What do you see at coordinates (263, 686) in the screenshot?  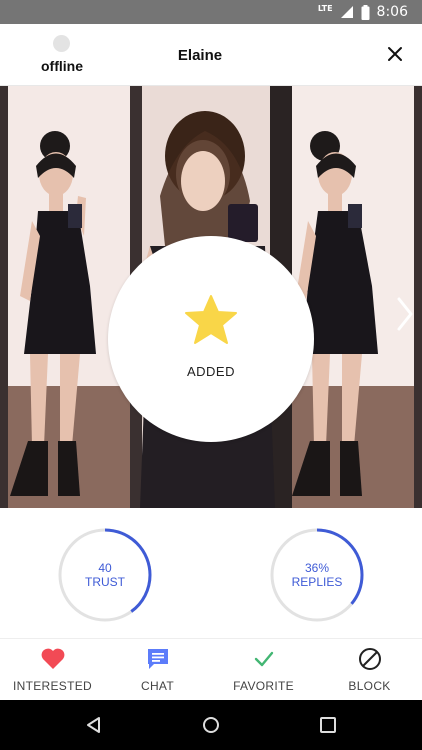 I see `favorite-label: FAVORITE` at bounding box center [263, 686].